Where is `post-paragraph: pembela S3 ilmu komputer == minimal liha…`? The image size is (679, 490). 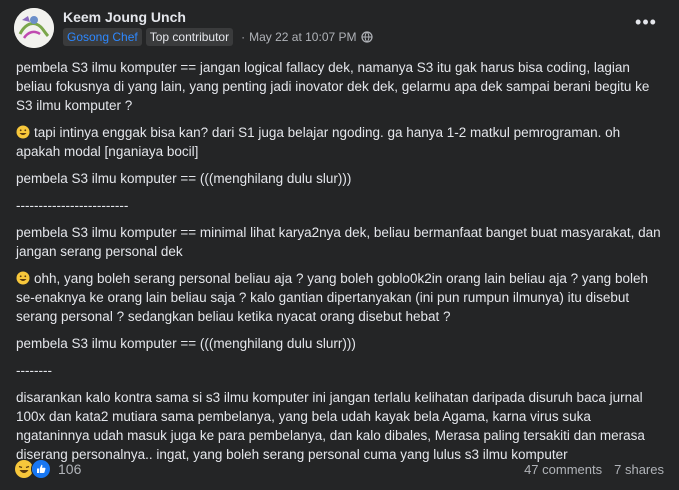
post-paragraph: pembela S3 ilmu komputer == minimal liha… is located at coordinates (340, 242).